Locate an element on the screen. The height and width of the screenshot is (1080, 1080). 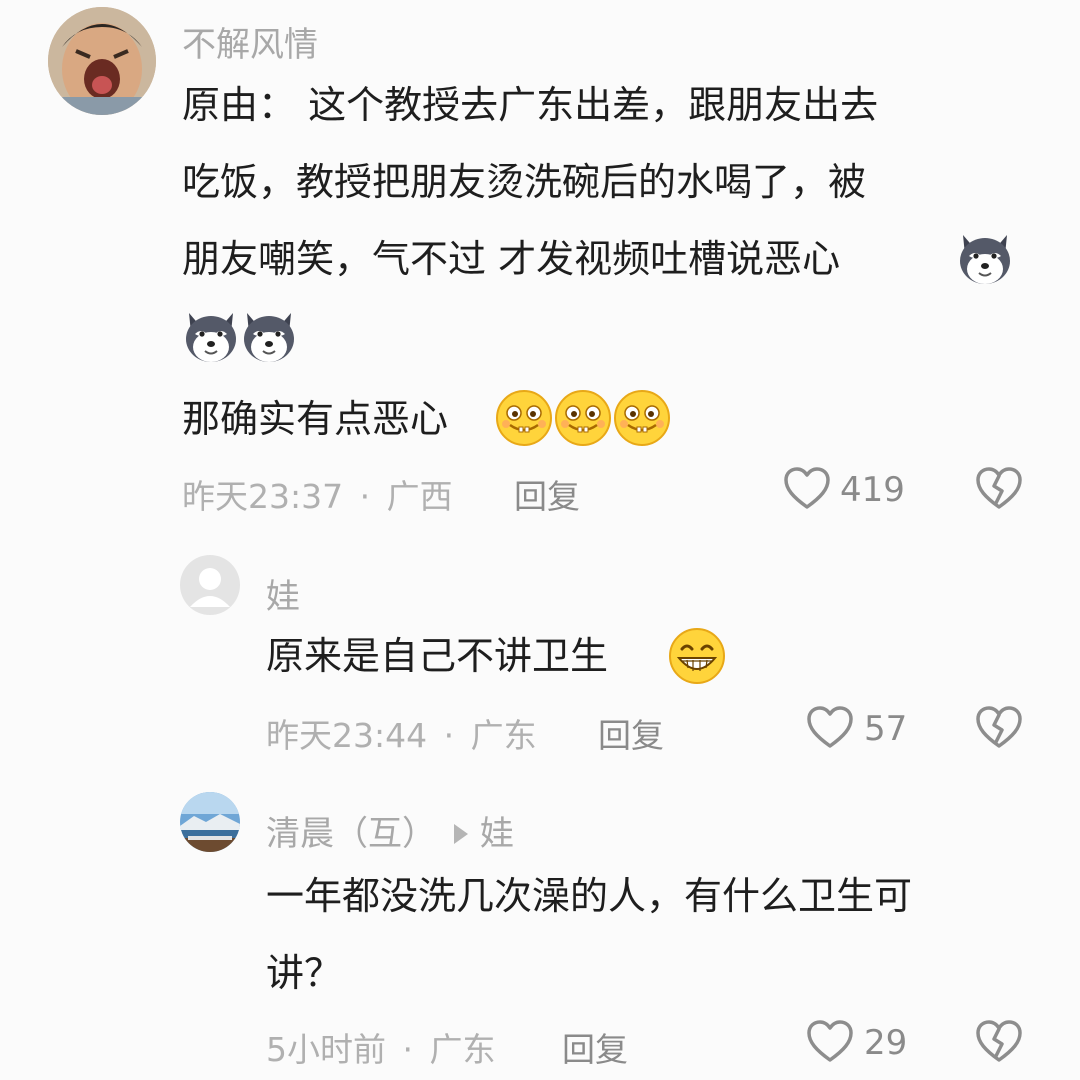
like-count: 57 is located at coordinates (886, 729).